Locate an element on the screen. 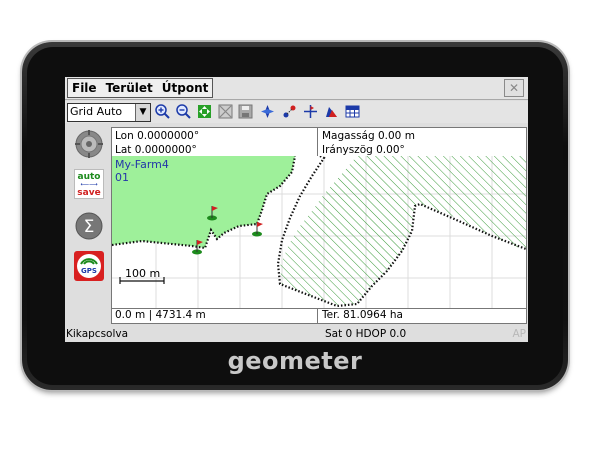 Image resolution: width=589 pixels, height=453 pixels. svg-text: Σ is located at coordinates (89, 227).